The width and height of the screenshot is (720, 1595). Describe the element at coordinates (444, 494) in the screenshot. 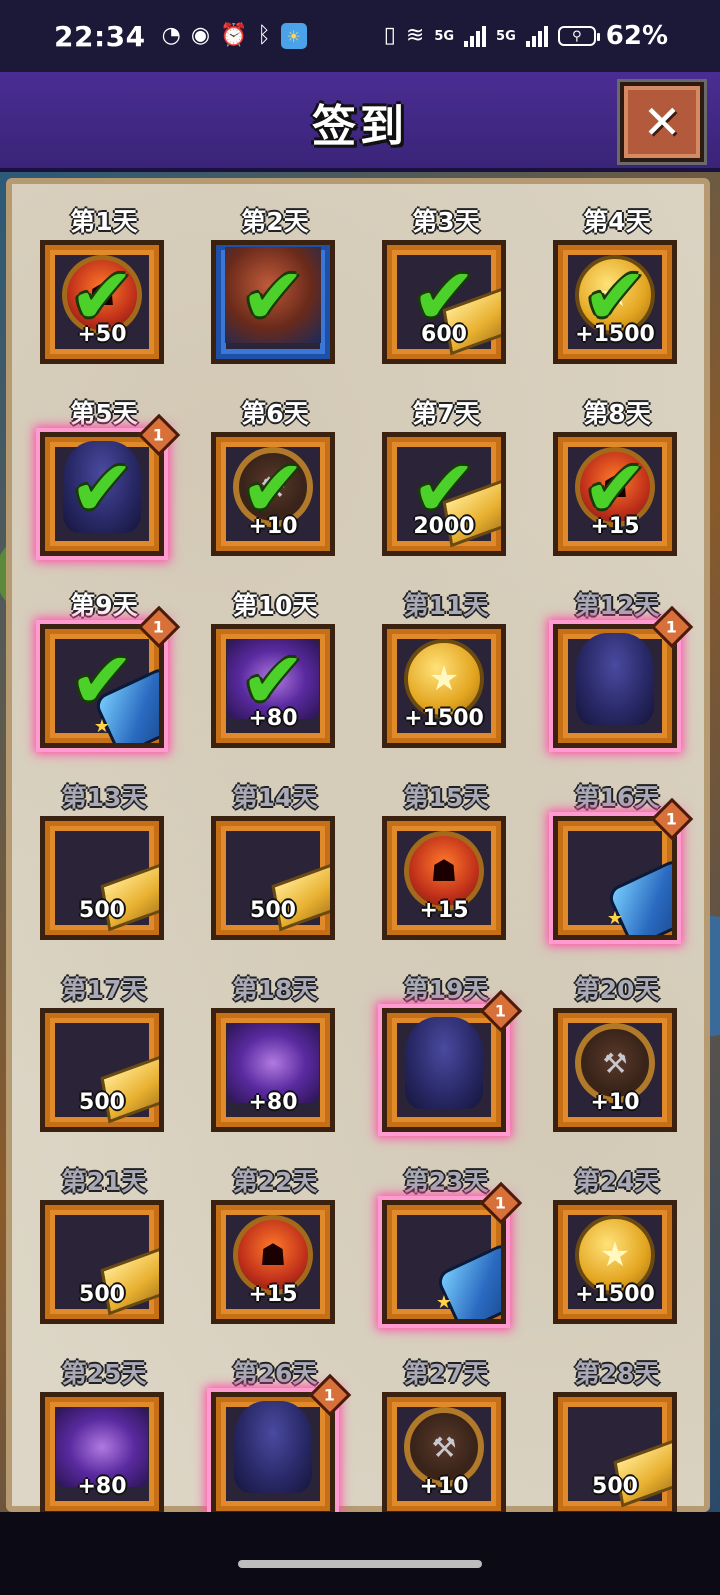

I see `reward-slot: 2000 ✔` at that location.